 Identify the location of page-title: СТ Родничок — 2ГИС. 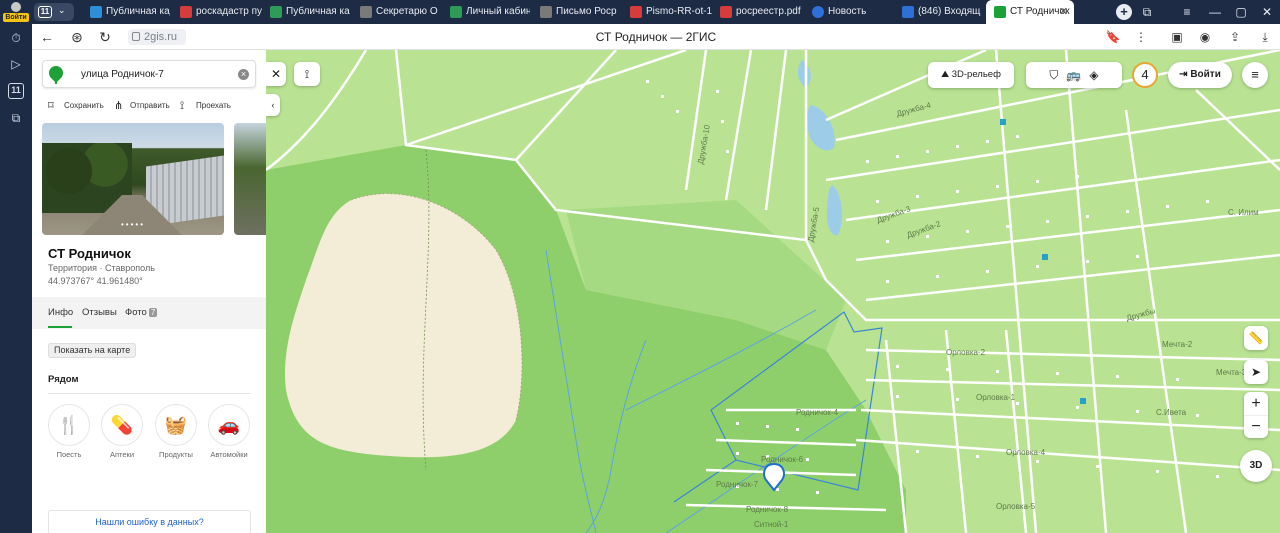
(656, 37).